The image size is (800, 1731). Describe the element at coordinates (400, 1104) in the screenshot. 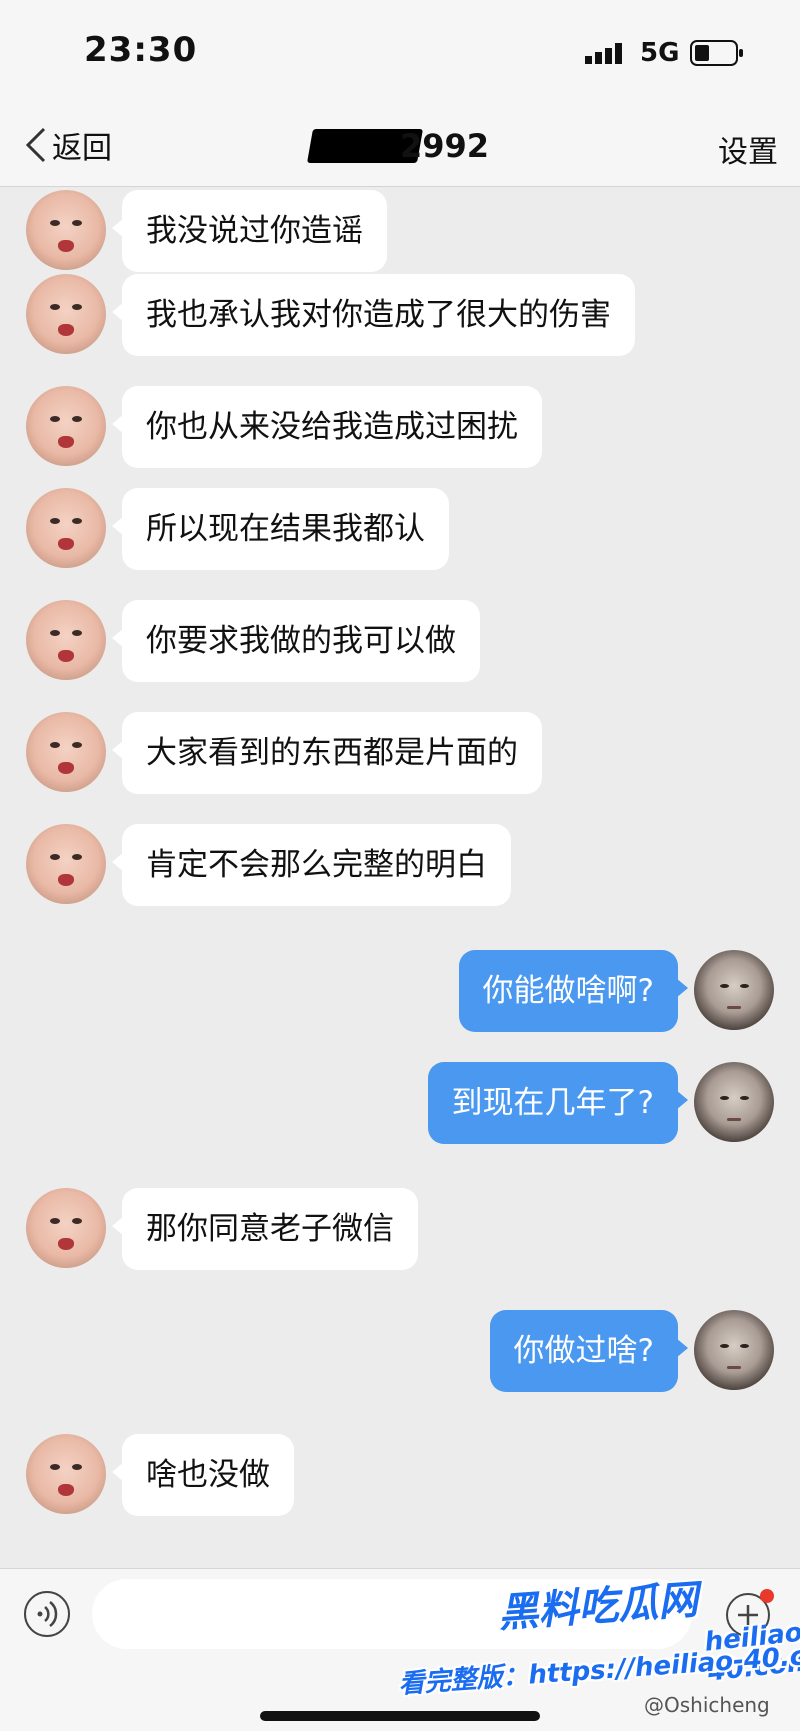

I see `message-row: 到现在几年了?` at that location.